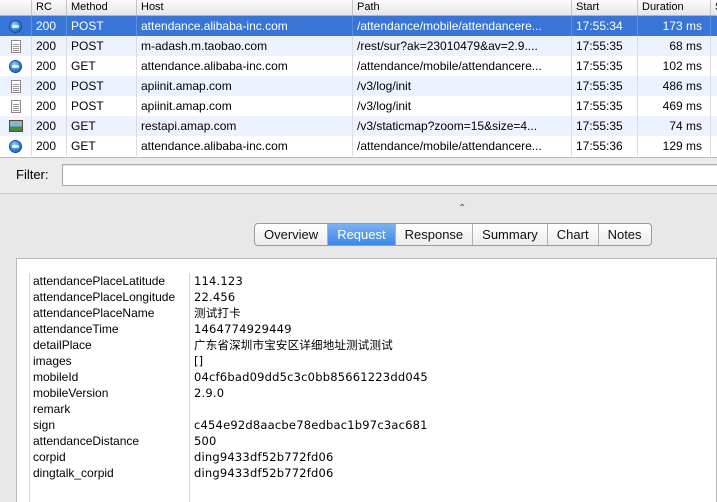  I want to click on param-value: 500, so click(205, 441).